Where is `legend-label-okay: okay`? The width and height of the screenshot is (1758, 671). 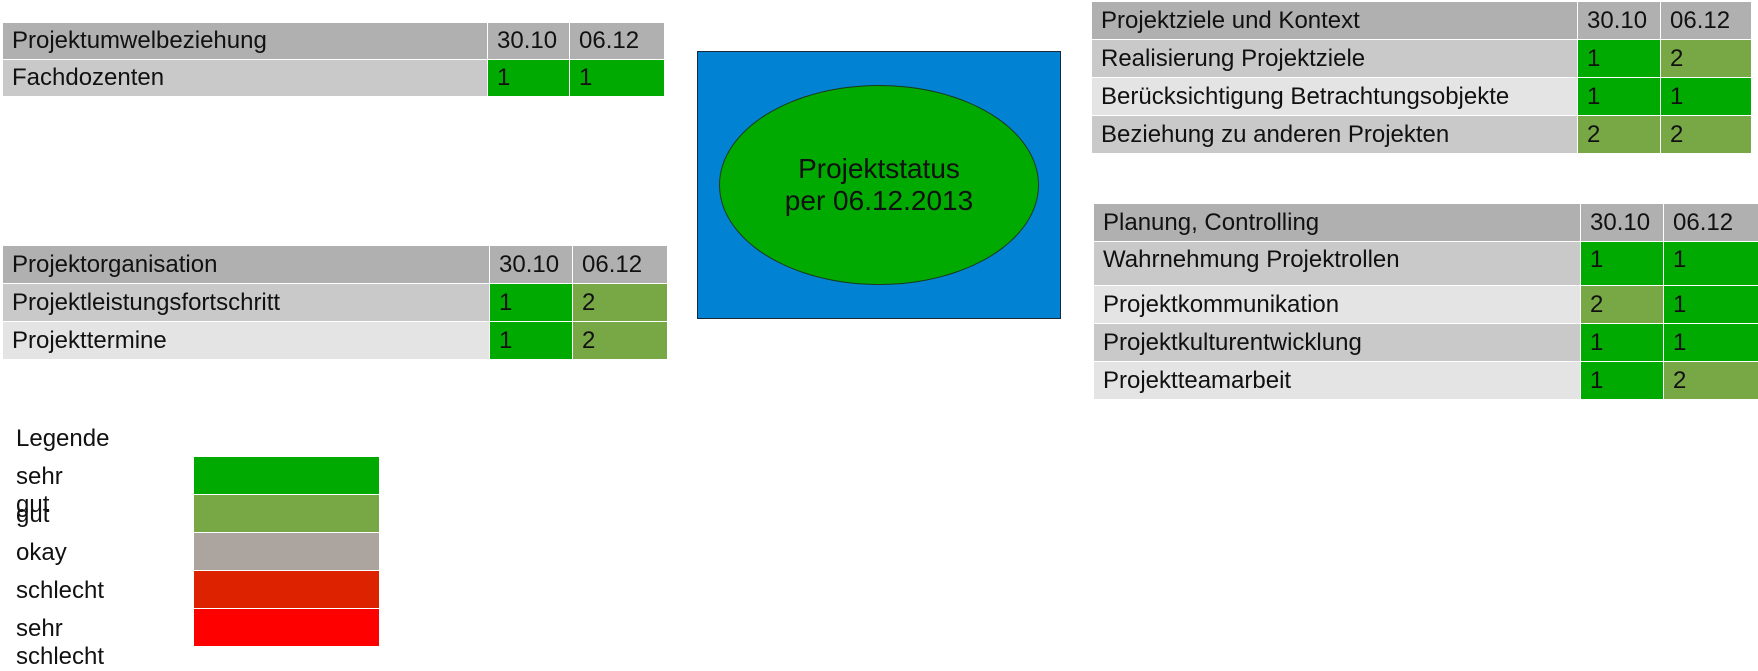 legend-label-okay: okay is located at coordinates (41, 553).